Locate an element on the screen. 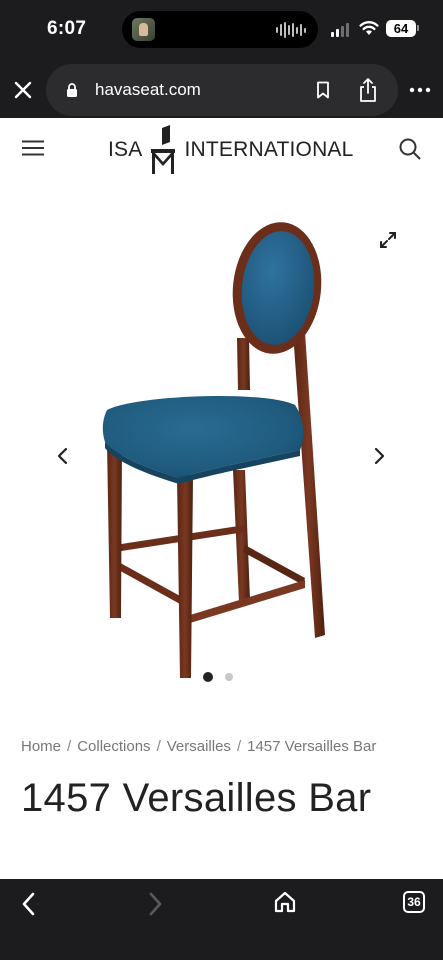 This screenshot has width=443, height=960. wifi-icon is located at coordinates (369, 28).